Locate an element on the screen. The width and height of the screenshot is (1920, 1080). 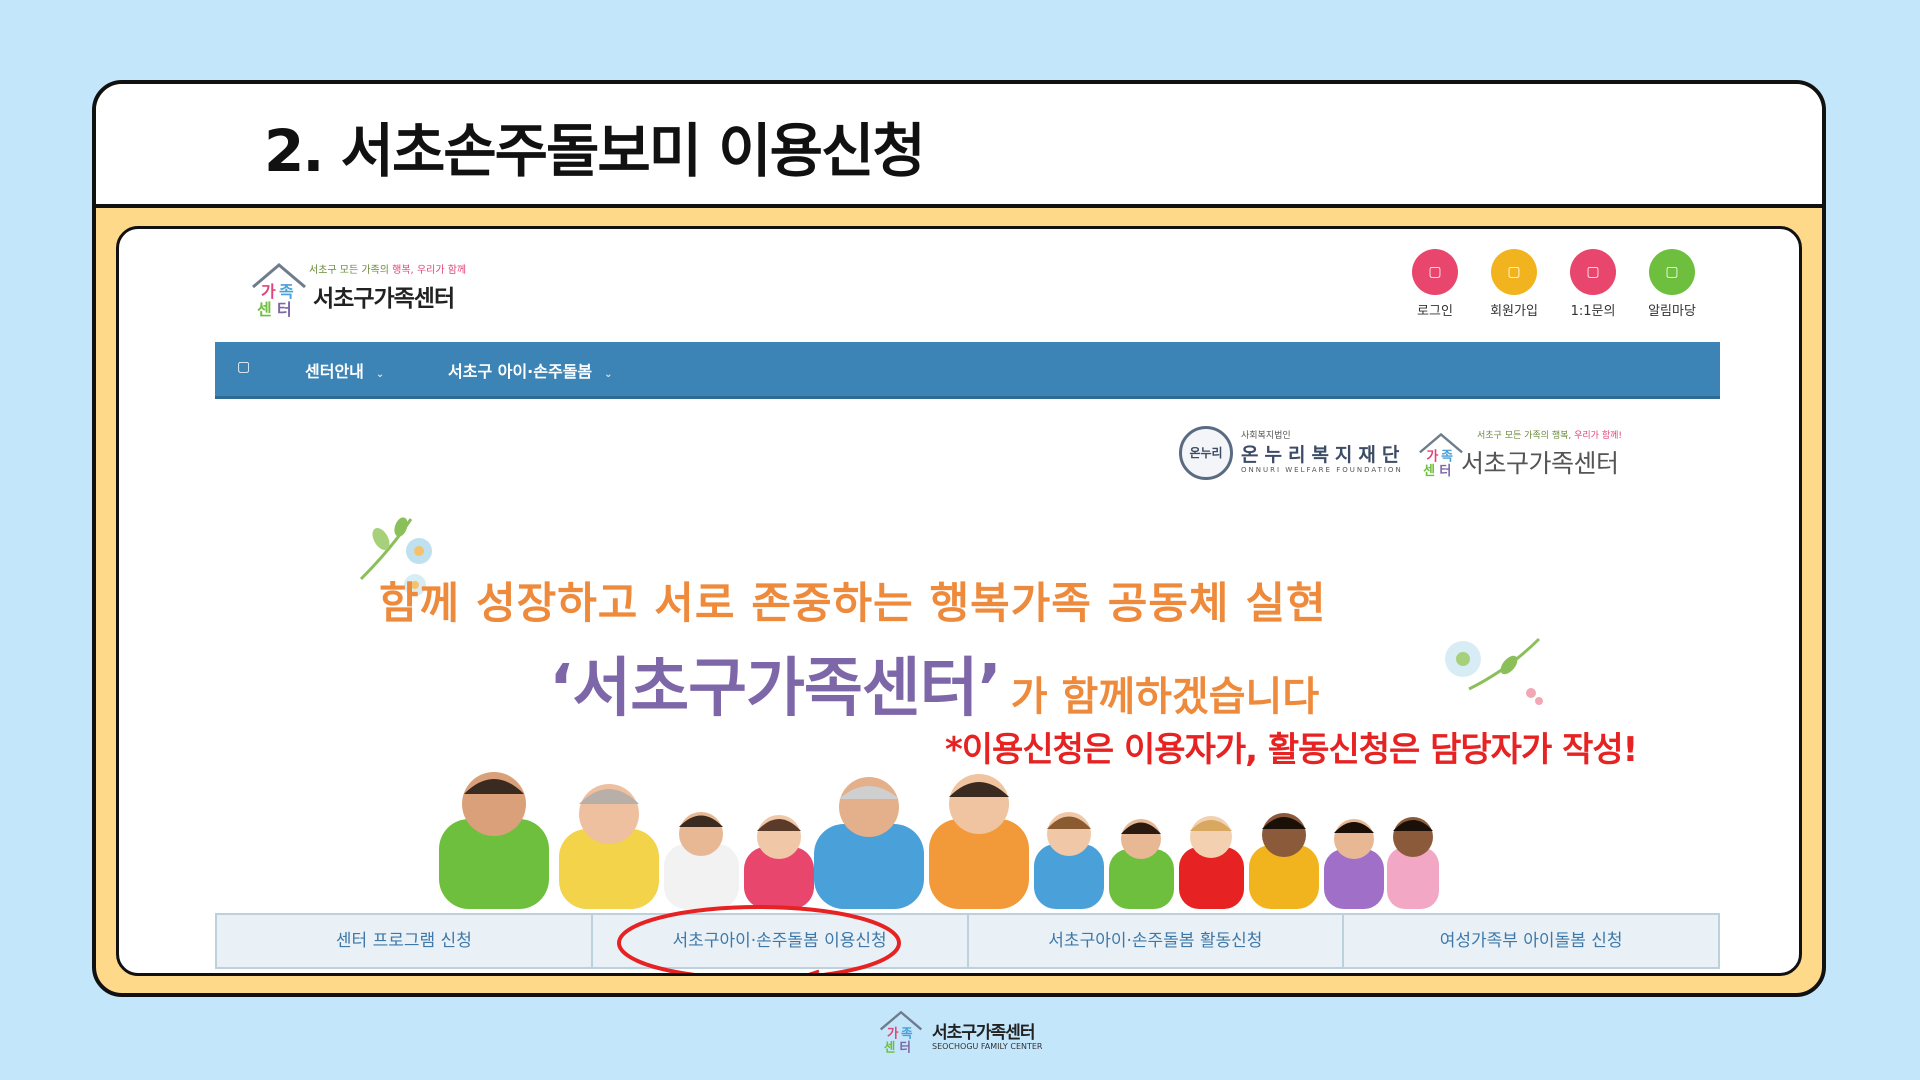
quick-link-signup: ▢ 회원가입 is located at coordinates (1514, 284).